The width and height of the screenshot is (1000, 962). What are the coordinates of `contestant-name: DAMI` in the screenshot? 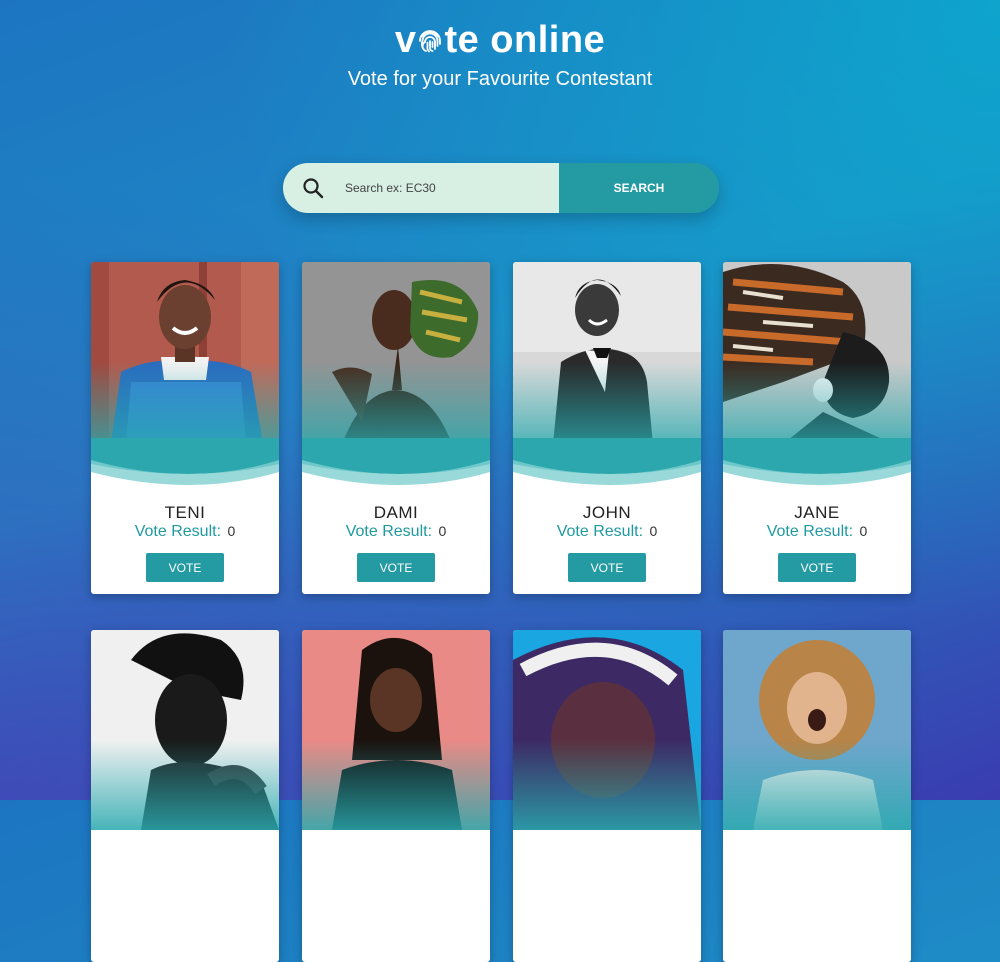 It's located at (396, 512).